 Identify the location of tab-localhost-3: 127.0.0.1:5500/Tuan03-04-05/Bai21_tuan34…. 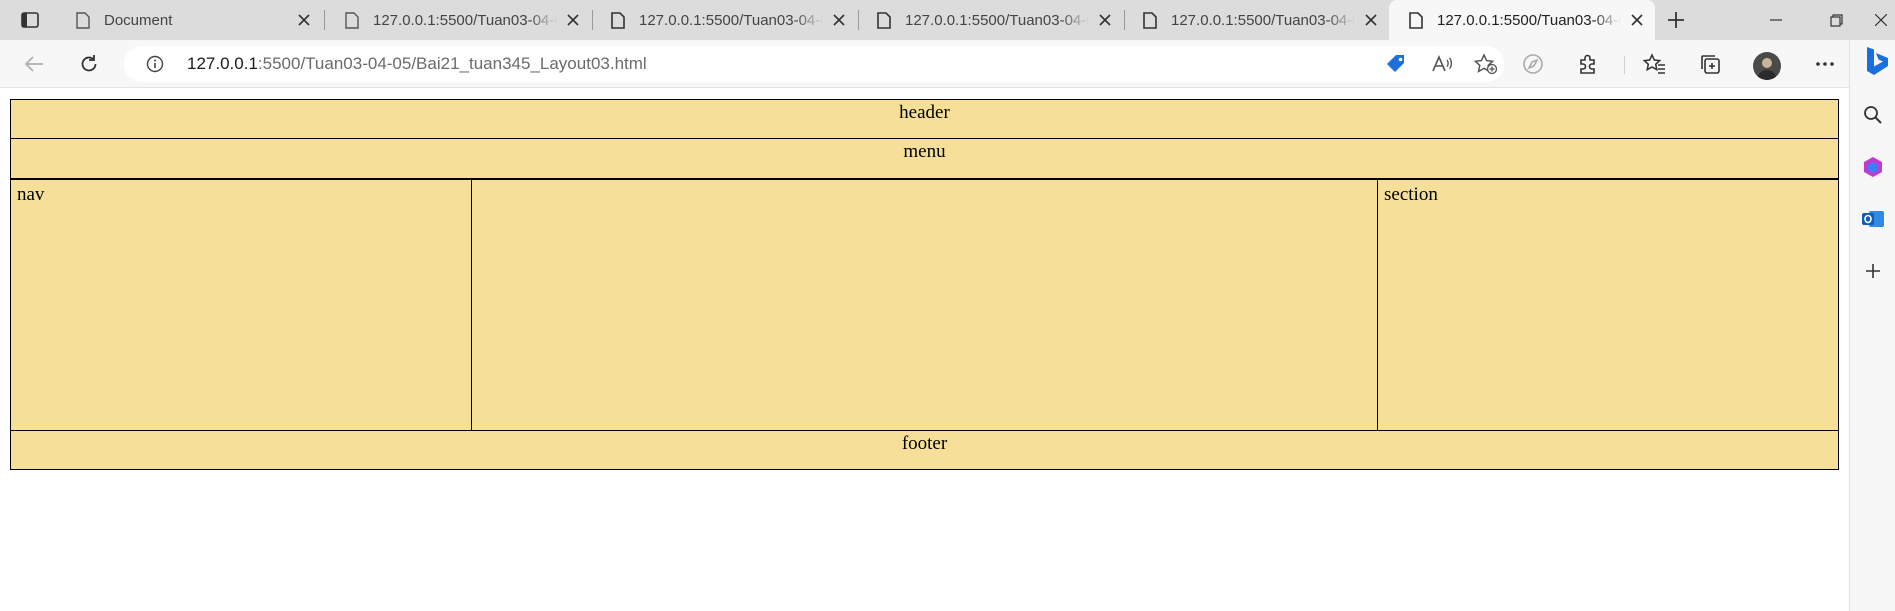
(990, 20).